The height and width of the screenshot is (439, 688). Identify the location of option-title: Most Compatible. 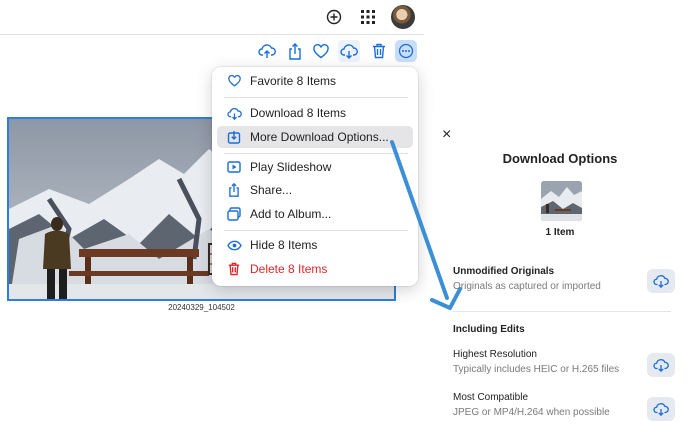
(491, 397).